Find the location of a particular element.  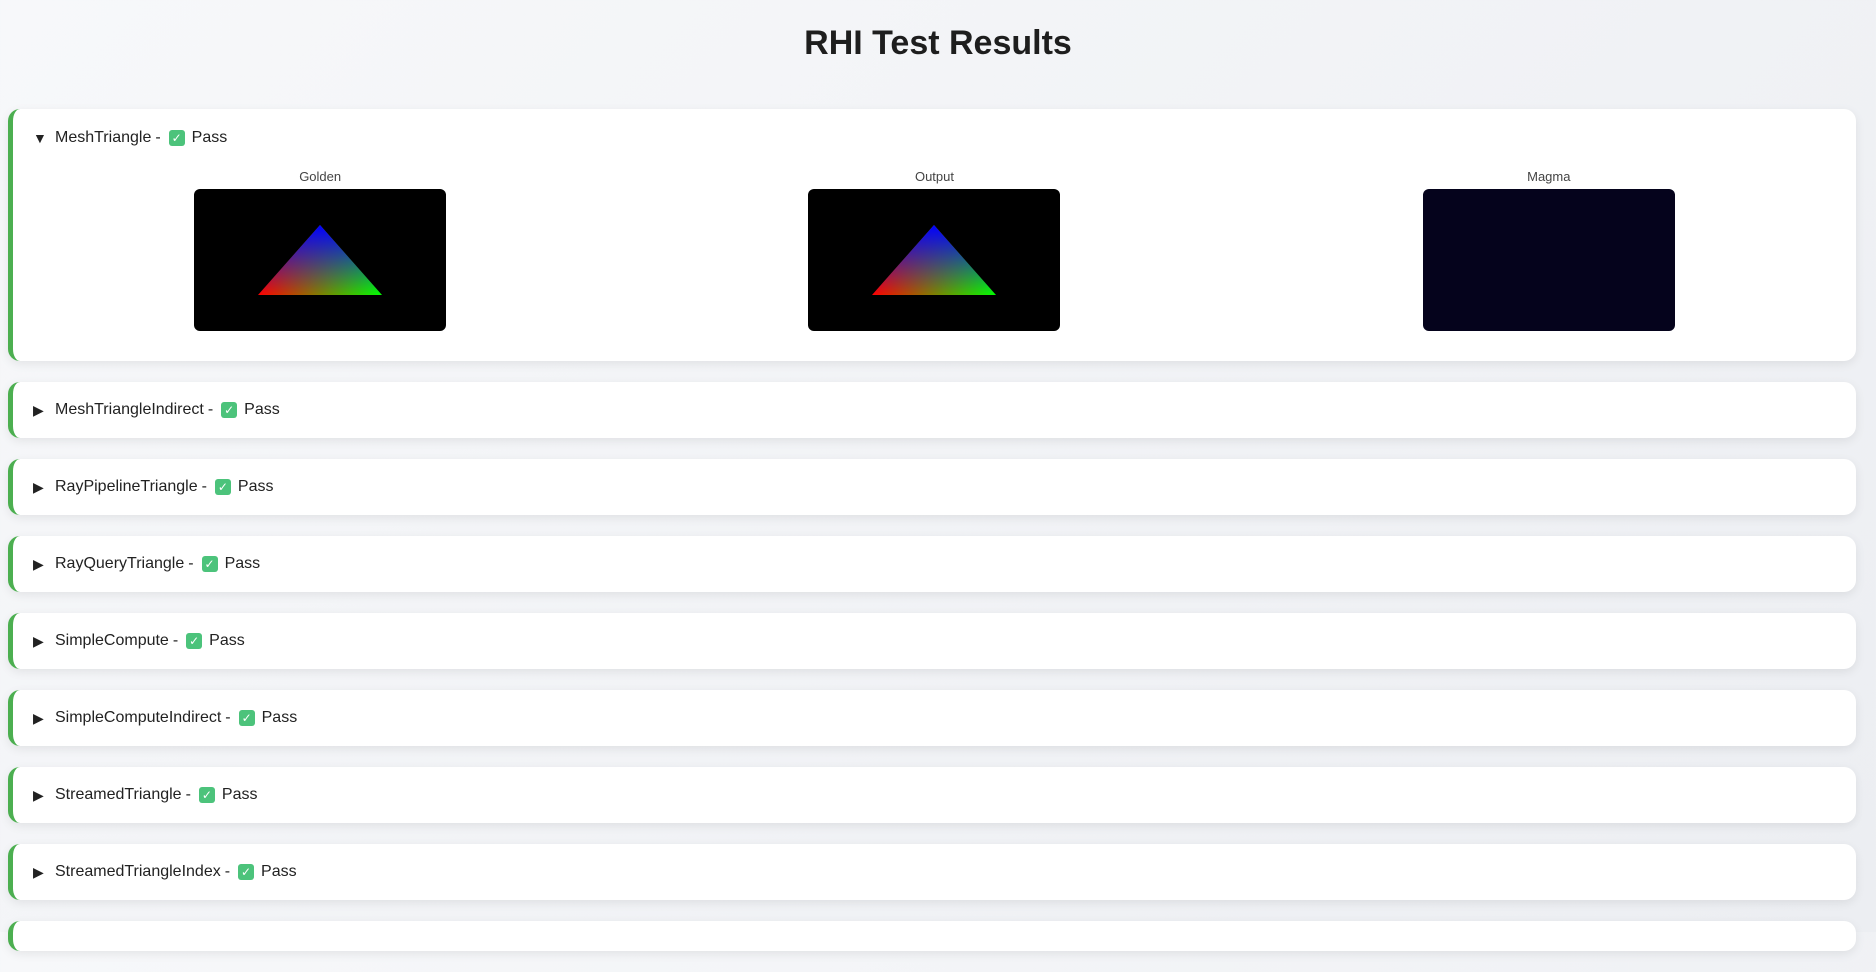

output-panel: Output is located at coordinates (934, 254).